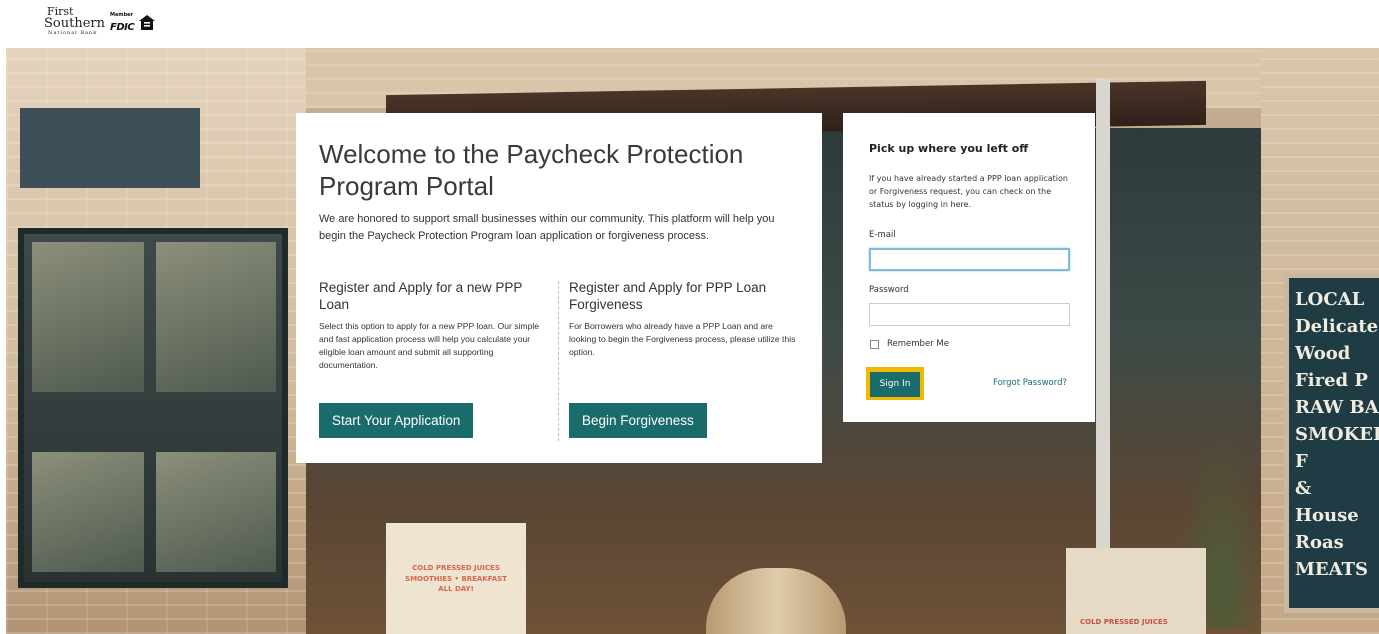 Image resolution: width=1379 pixels, height=634 pixels. What do you see at coordinates (638, 420) in the screenshot?
I see `begin-forgiveness-button: Begin Forgiveness` at bounding box center [638, 420].